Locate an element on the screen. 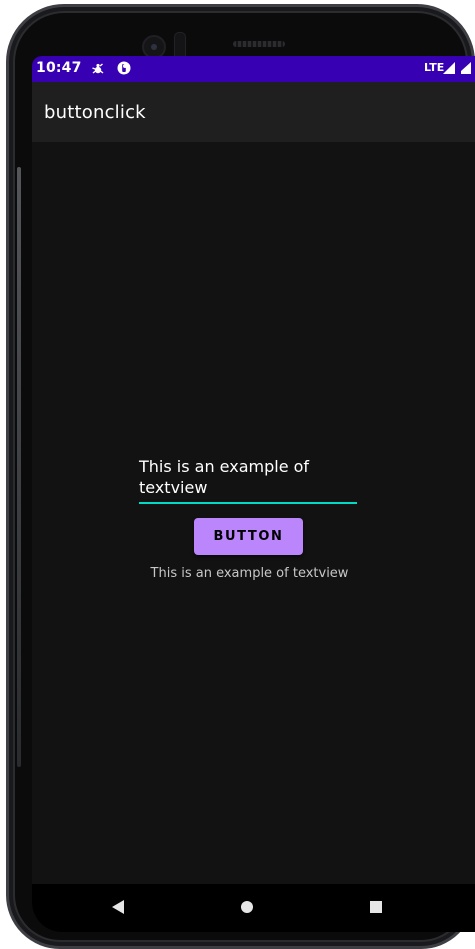 This screenshot has height=949, width=475. status-bar: 10:47 LTE is located at coordinates (253, 69).